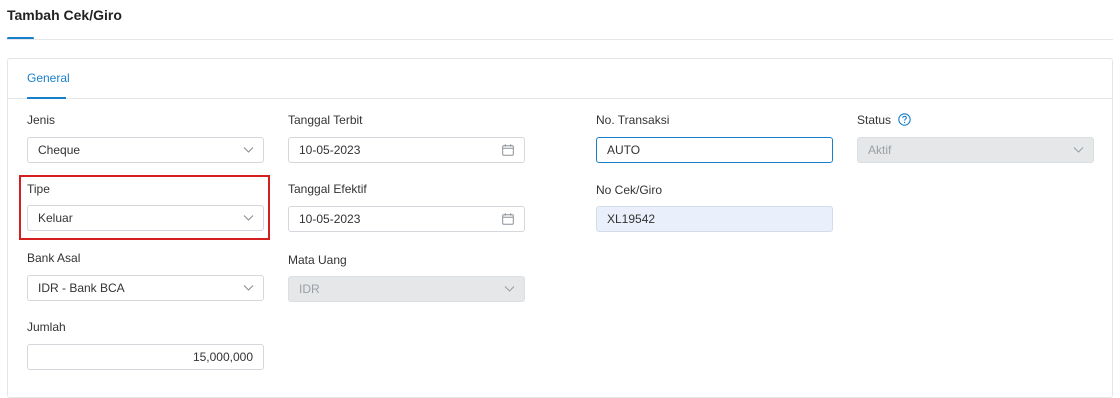  What do you see at coordinates (633, 120) in the screenshot?
I see `no-transaksi-label: No. Transaksi` at bounding box center [633, 120].